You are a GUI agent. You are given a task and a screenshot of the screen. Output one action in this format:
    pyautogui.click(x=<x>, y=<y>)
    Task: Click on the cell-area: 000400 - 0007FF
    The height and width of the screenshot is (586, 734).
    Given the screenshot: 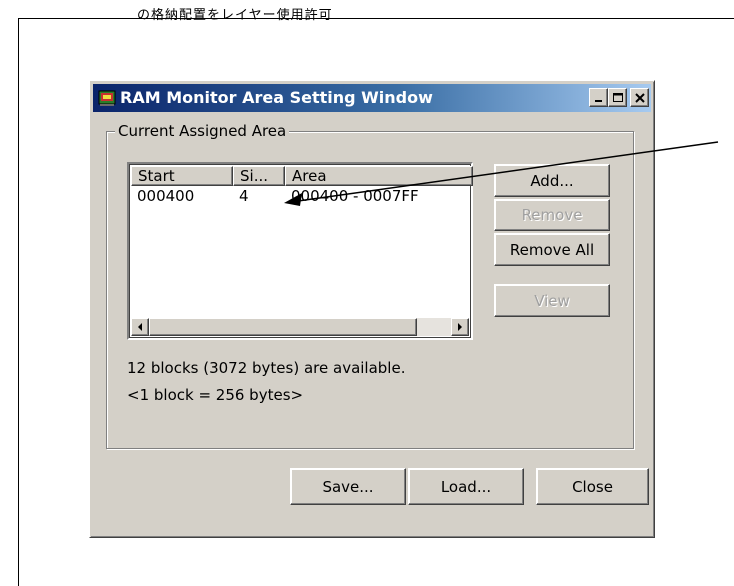 What is the action you would take?
    pyautogui.click(x=355, y=196)
    